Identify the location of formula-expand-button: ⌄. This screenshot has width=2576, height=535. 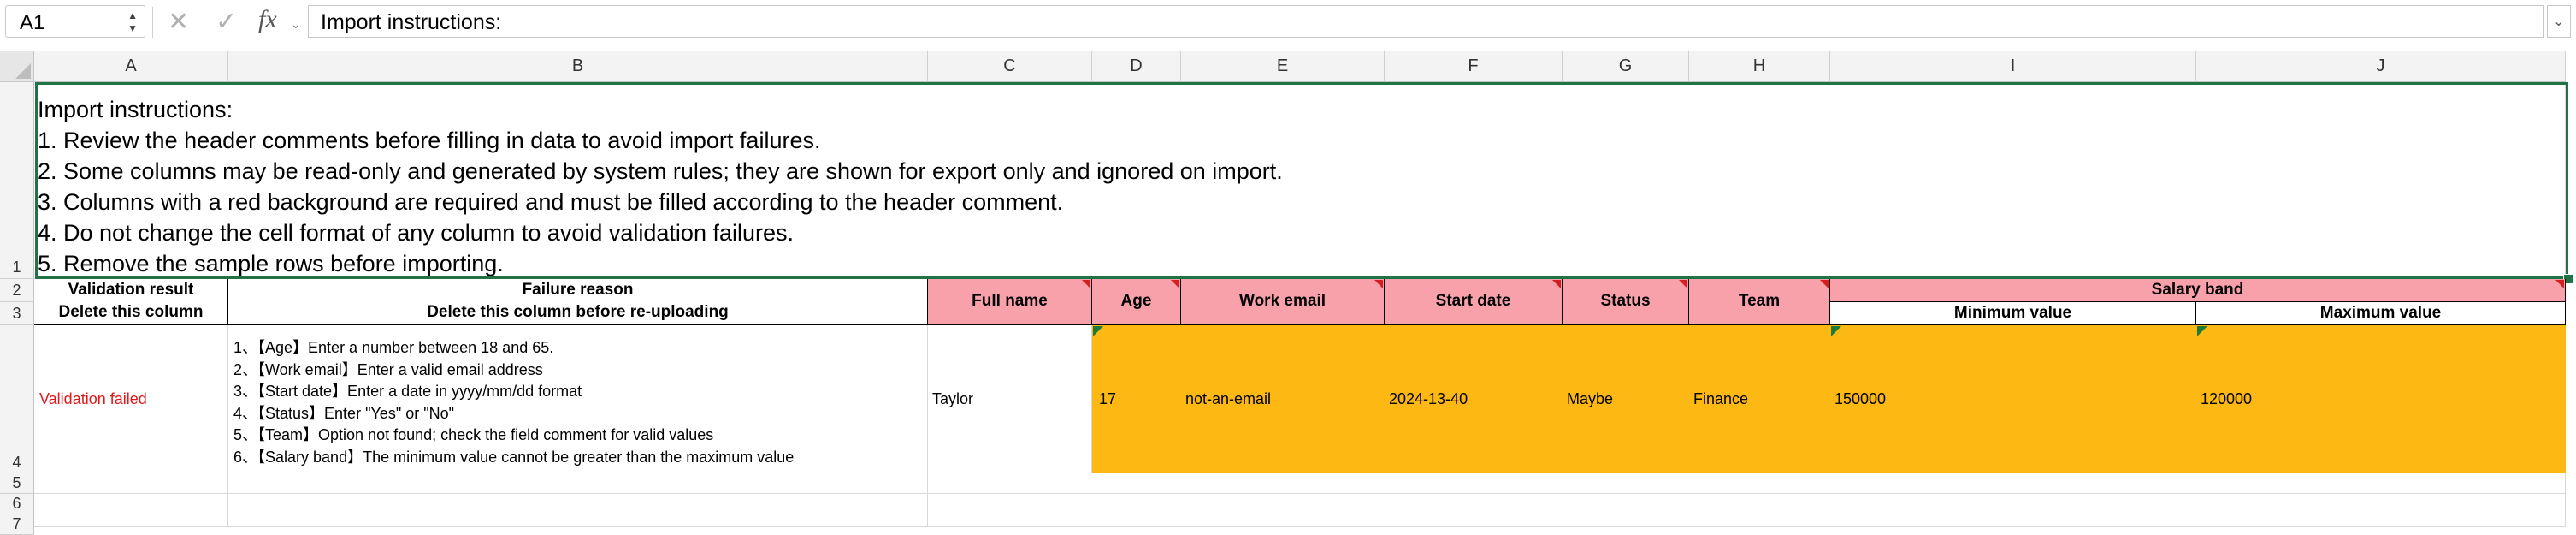
(2559, 21).